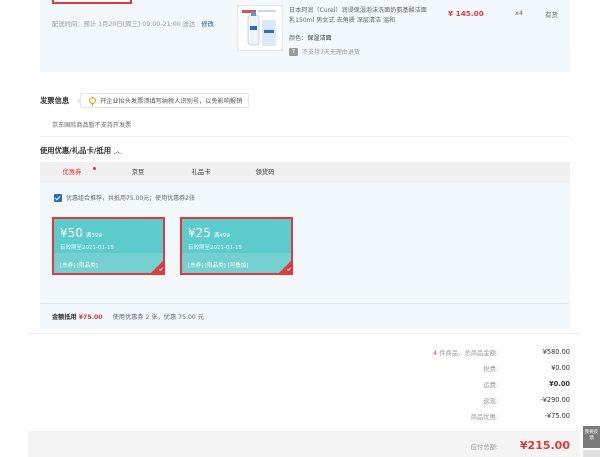 This screenshot has width=600, height=457. I want to click on tax-value: ¥0.00, so click(560, 368).